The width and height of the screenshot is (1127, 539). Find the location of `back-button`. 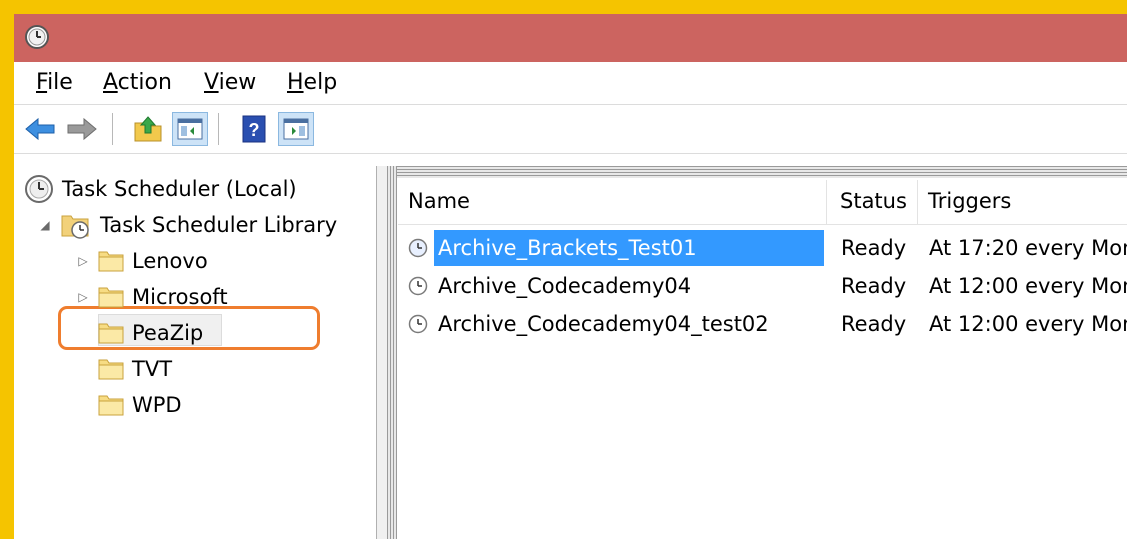

back-button is located at coordinates (40, 129).